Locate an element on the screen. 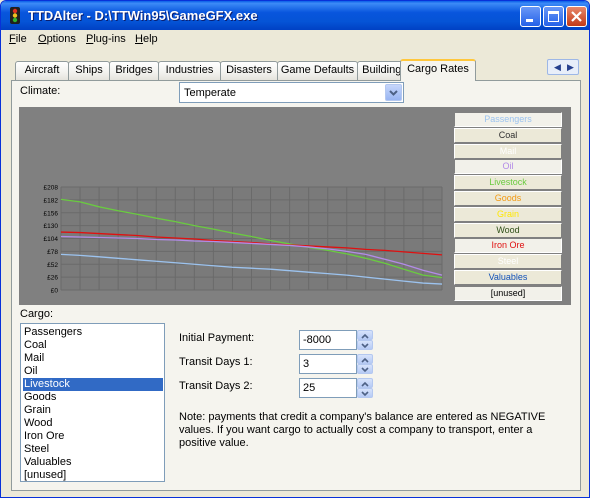 The image size is (590, 498). y-tick-label: £0 is located at coordinates (55, 291).